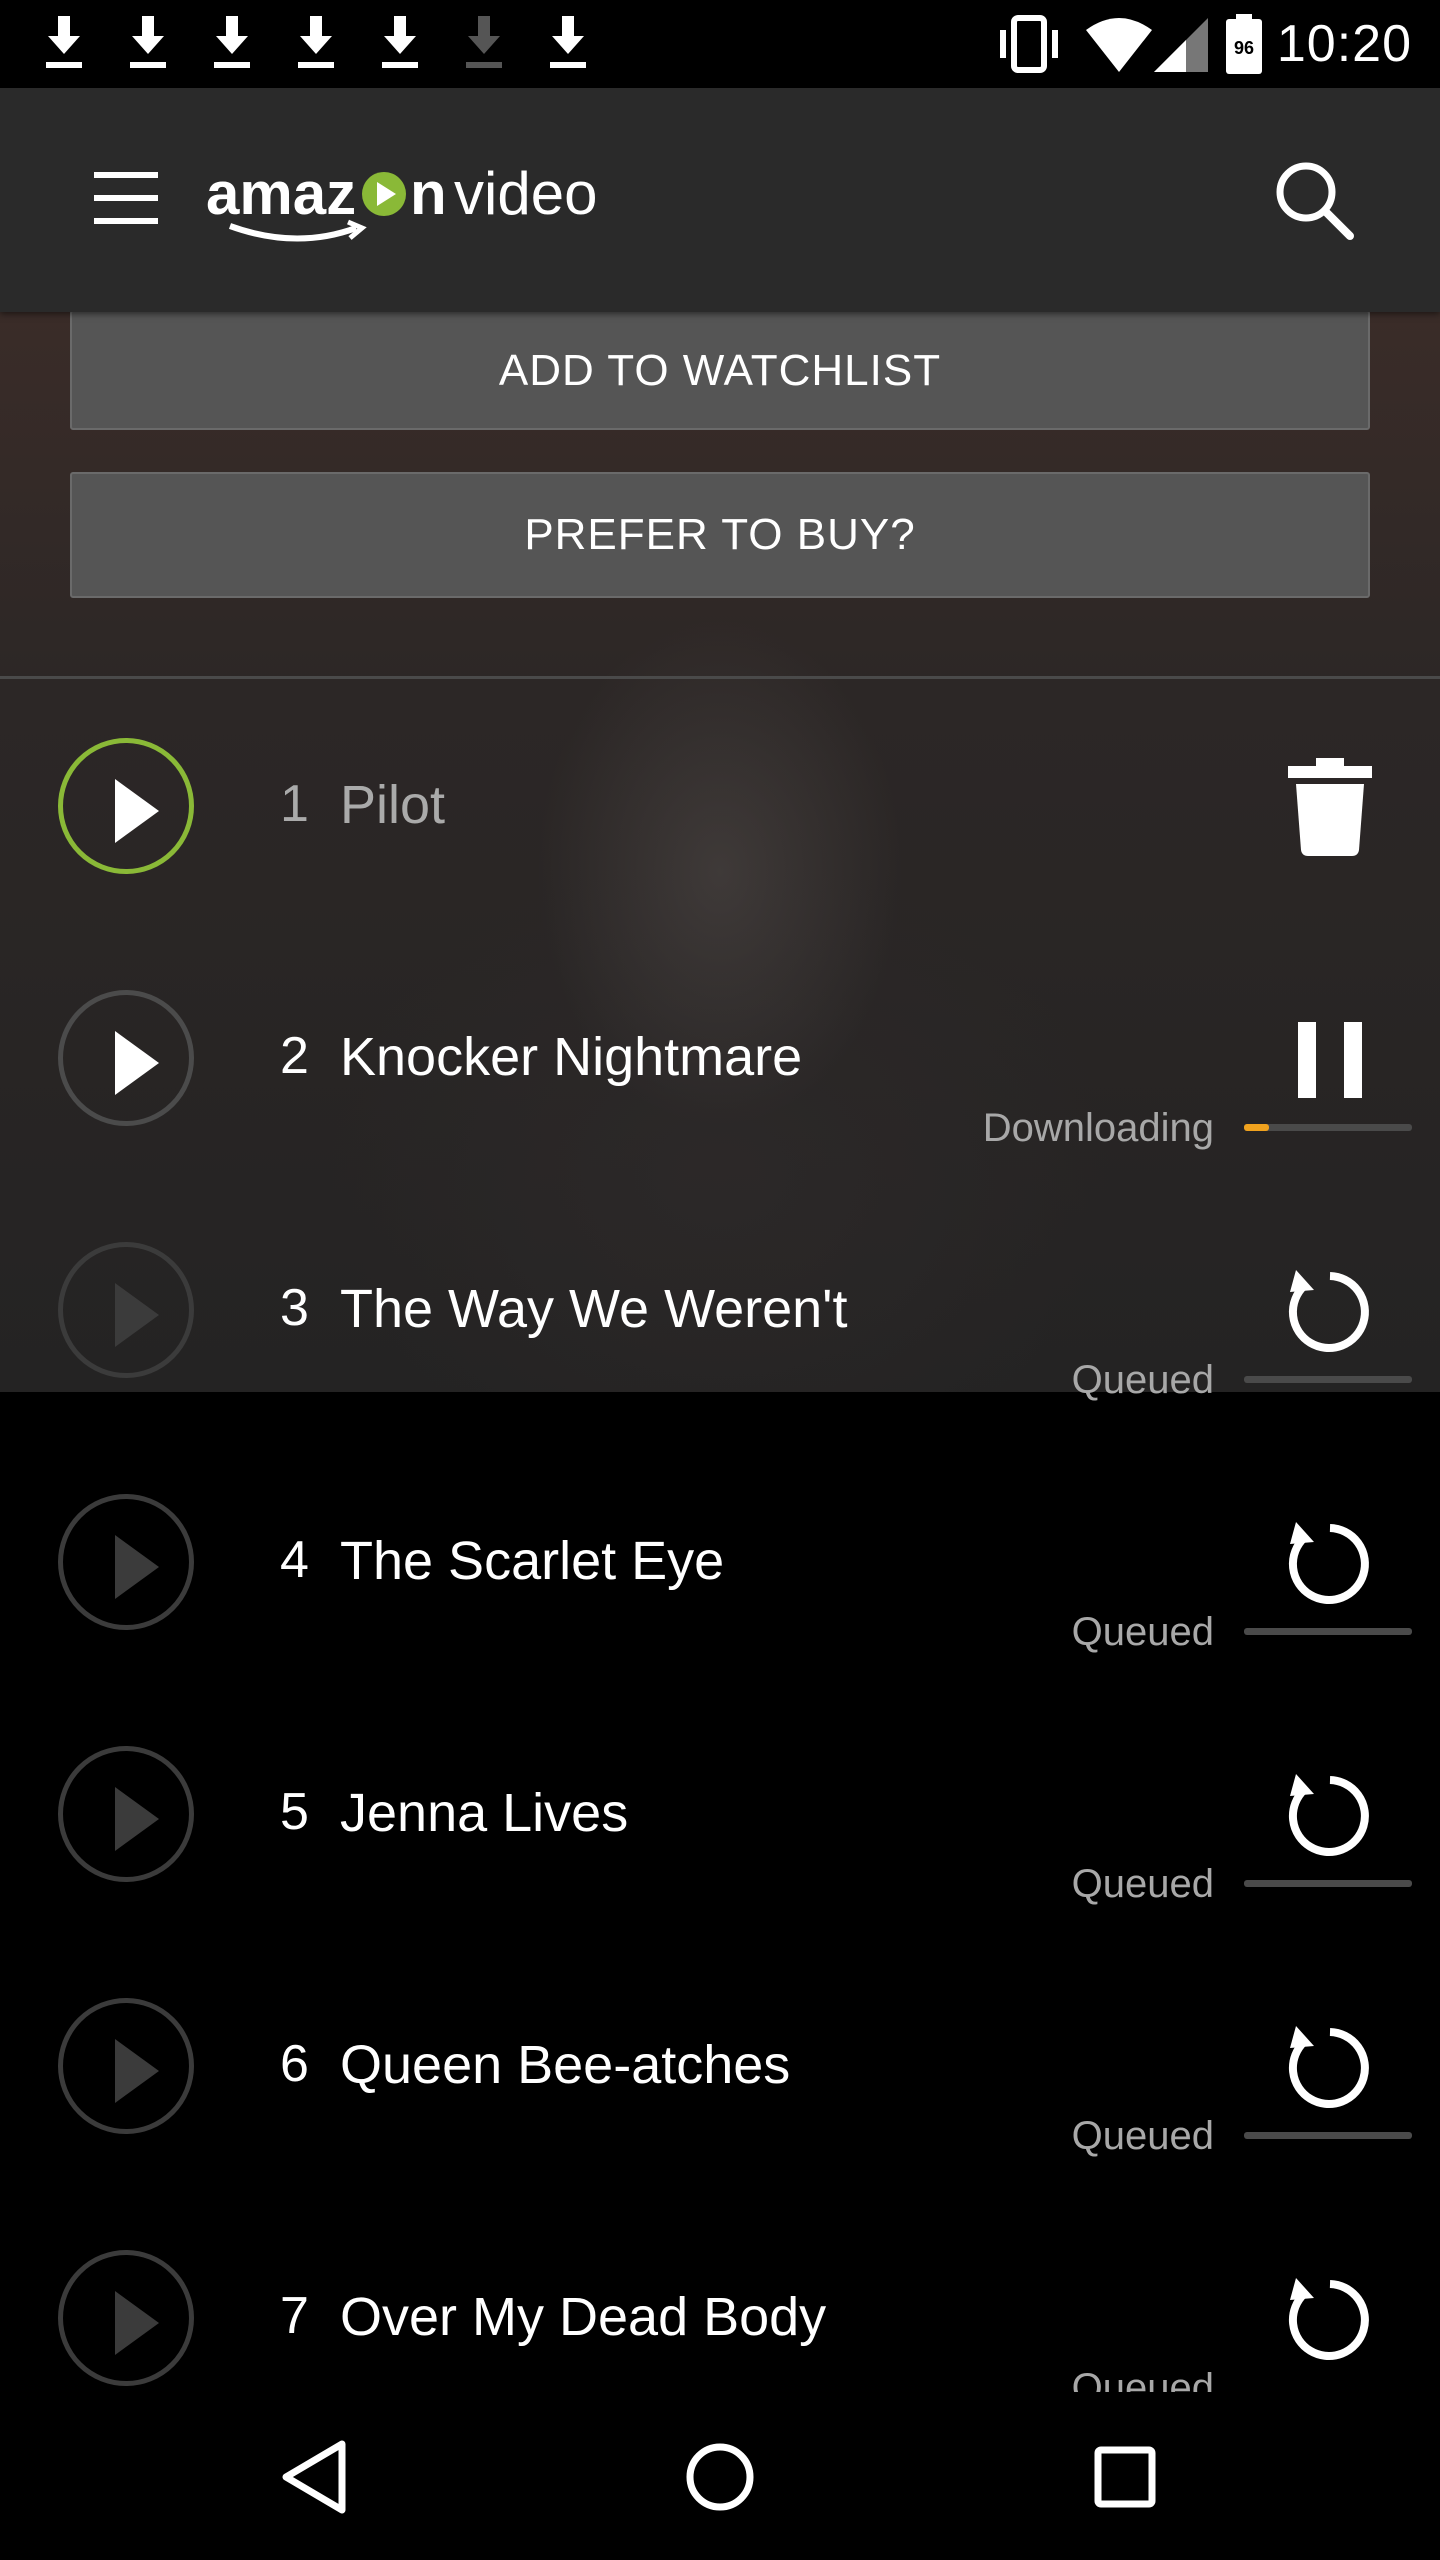 This screenshot has width=1440, height=2560. I want to click on episode-row: 3 The Way We Weren't Queued, so click(720, 1368).